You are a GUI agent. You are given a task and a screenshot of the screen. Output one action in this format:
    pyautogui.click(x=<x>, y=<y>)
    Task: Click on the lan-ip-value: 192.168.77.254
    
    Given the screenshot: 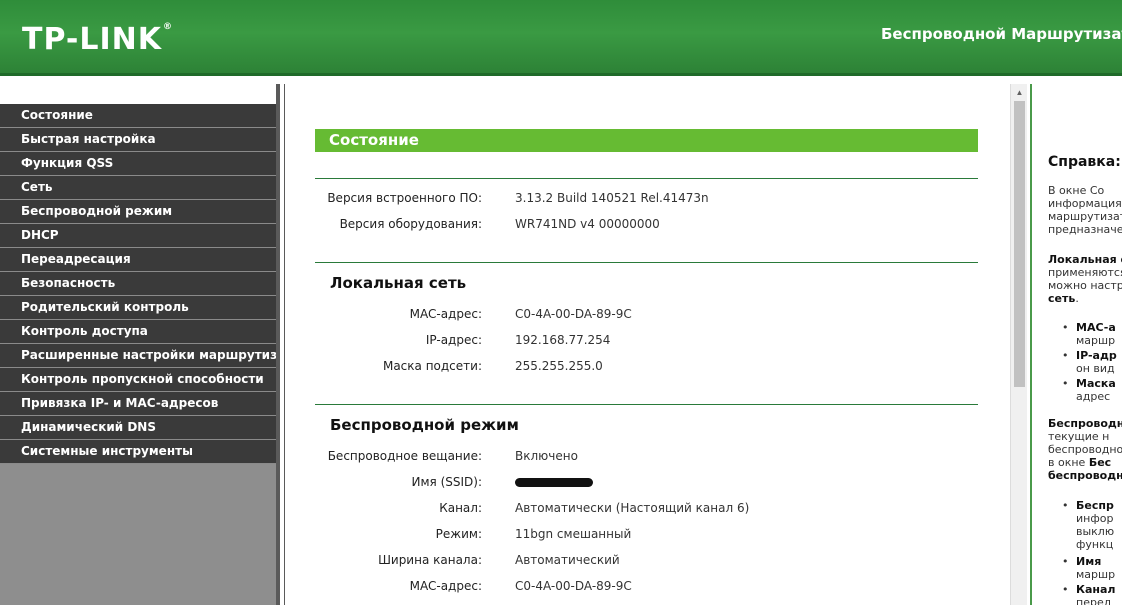 What is the action you would take?
    pyautogui.click(x=563, y=340)
    